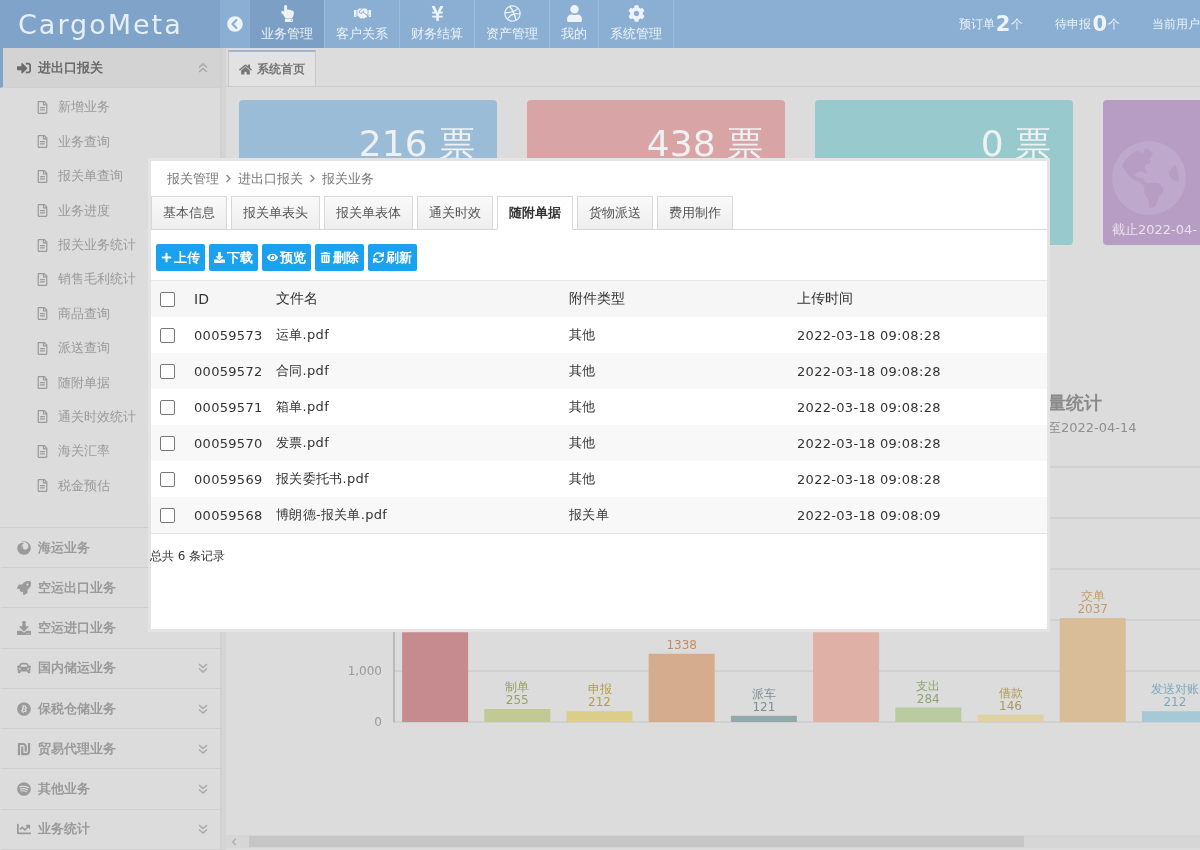  I want to click on sidebar-section: 国内储运业务, so click(110, 668).